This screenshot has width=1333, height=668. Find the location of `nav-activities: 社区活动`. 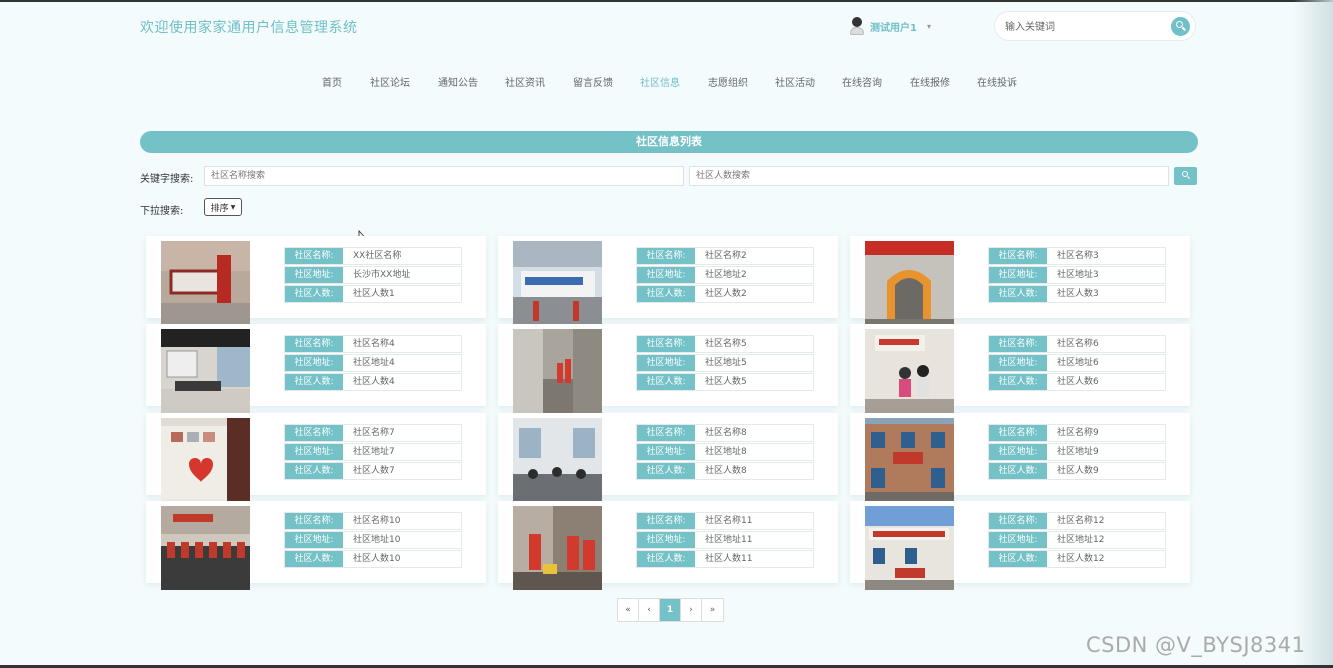

nav-activities: 社区活动 is located at coordinates (795, 81).